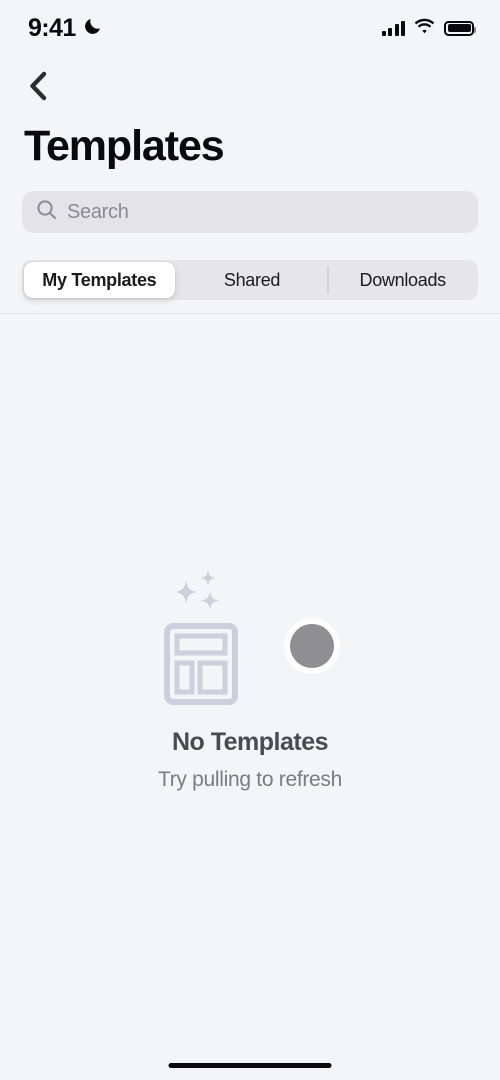 The image size is (500, 1080). I want to click on tab-my-templates: My Templates, so click(99, 280).